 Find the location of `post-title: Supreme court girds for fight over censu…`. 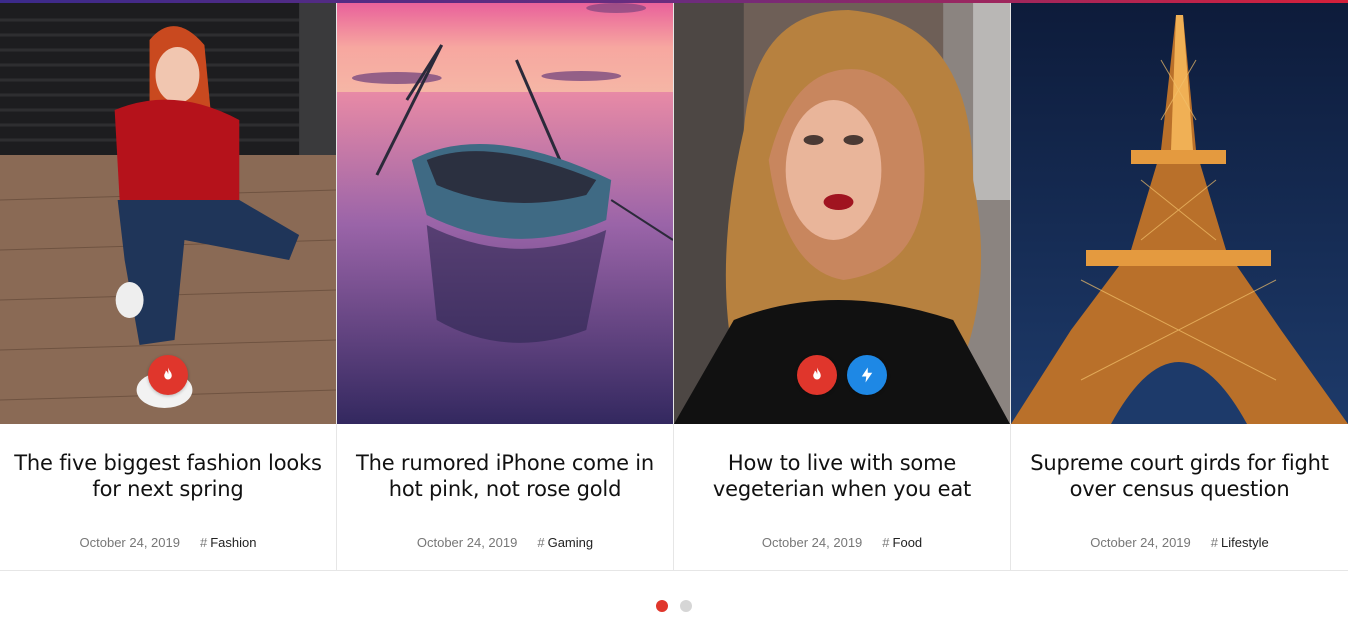

post-title: Supreme court girds for fight over censu… is located at coordinates (1179, 476).